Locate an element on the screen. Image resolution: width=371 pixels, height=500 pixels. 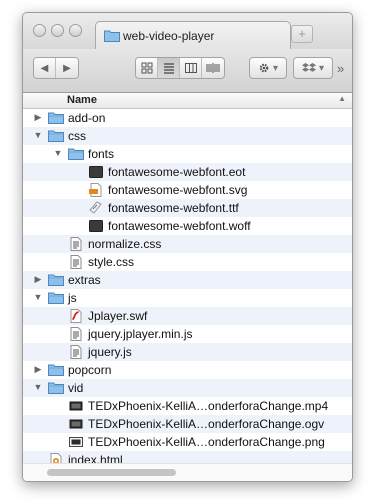
column-view-button is located at coordinates (191, 68).